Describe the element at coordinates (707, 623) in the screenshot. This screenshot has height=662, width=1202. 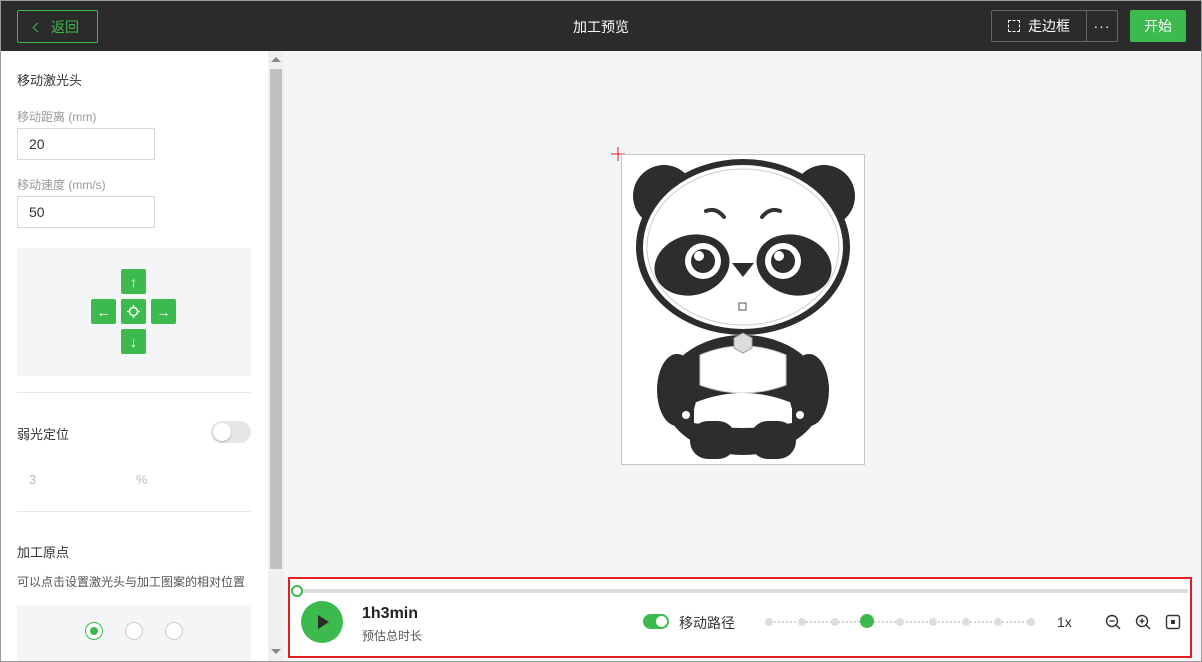
I see `move-path-label: 移动路径` at that location.